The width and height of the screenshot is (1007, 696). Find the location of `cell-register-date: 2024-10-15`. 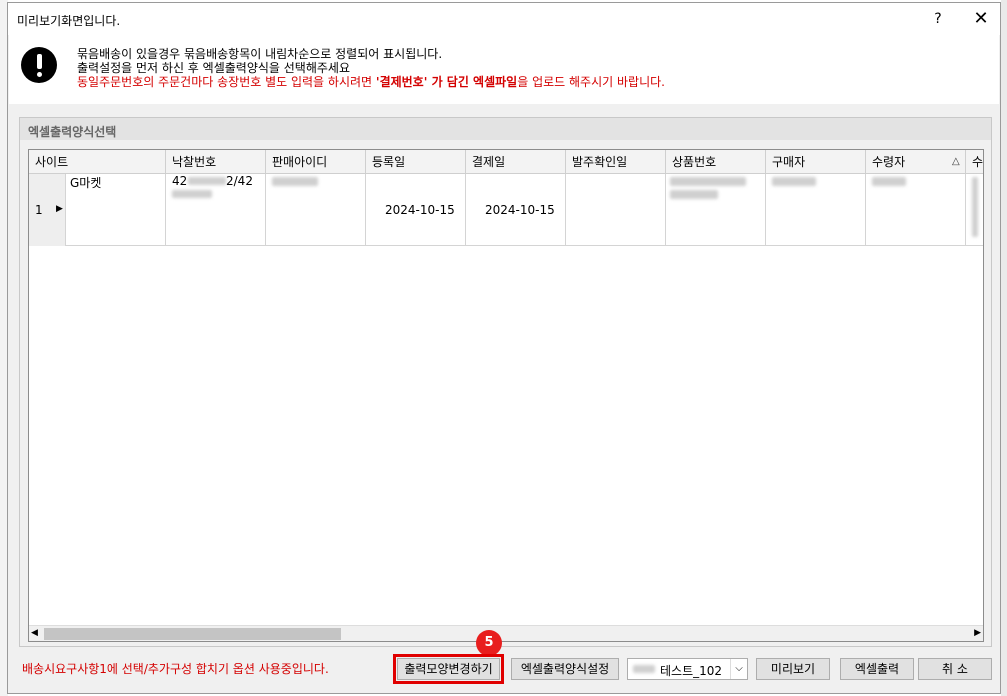

cell-register-date: 2024-10-15 is located at coordinates (416, 210).